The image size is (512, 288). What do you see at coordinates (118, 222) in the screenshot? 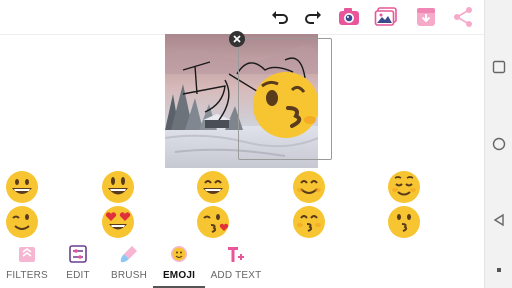
I see `heart-eyes-face-emoji` at bounding box center [118, 222].